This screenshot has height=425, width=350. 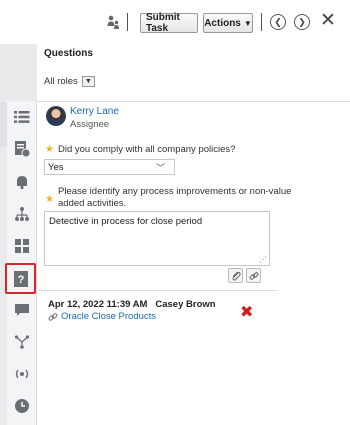 I want to click on actions-button: Actions ▼, so click(x=228, y=23).